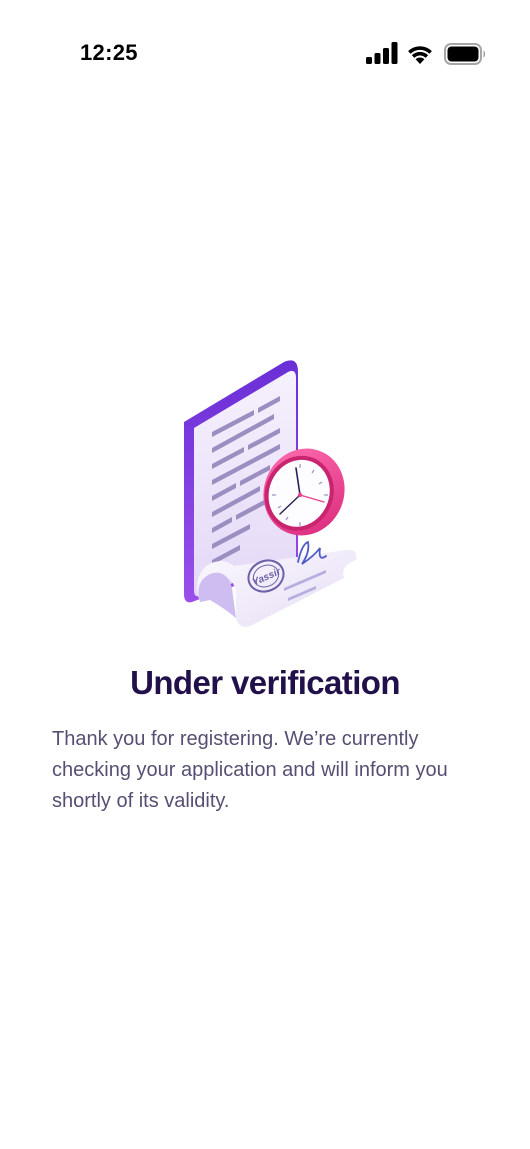 The height and width of the screenshot is (1149, 530). What do you see at coordinates (109, 52) in the screenshot?
I see `status-time: 12:25` at bounding box center [109, 52].